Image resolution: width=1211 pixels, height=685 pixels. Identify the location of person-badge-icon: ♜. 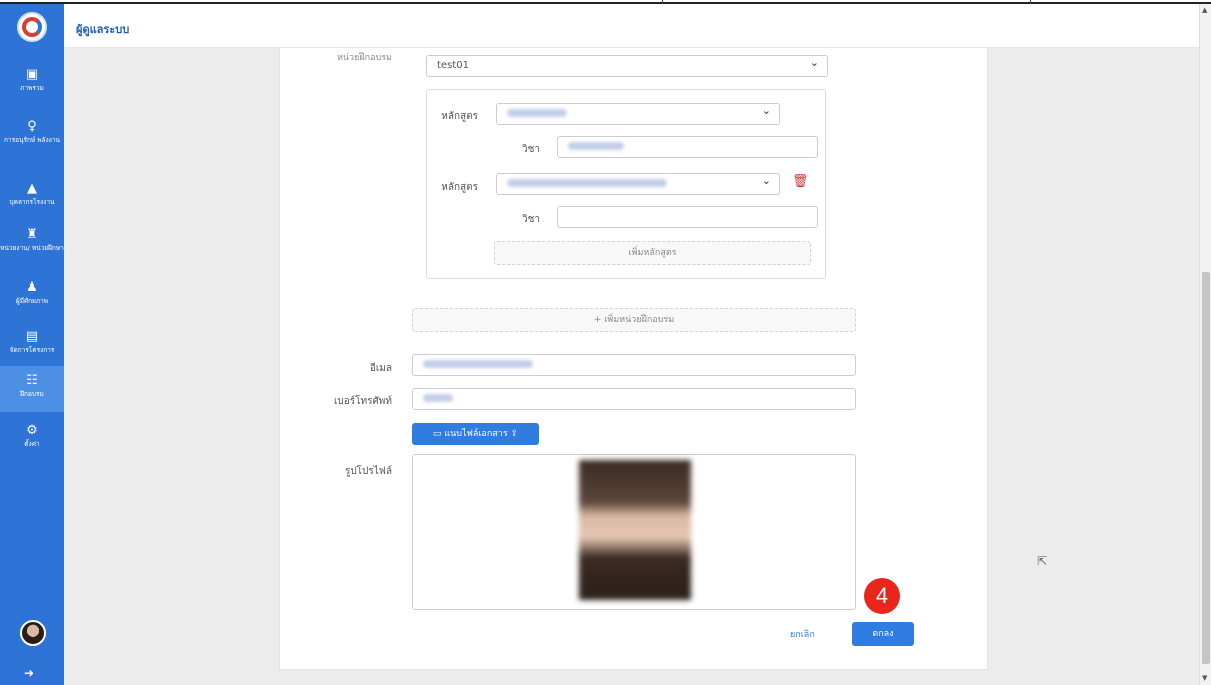
(32, 234).